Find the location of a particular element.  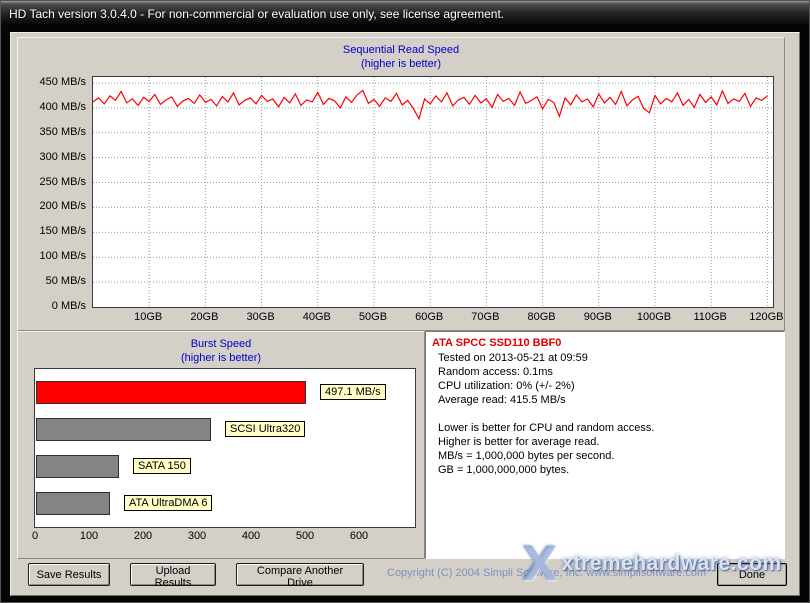

seq-y-tick-label: 0 MB/s is located at coordinates (68, 306).